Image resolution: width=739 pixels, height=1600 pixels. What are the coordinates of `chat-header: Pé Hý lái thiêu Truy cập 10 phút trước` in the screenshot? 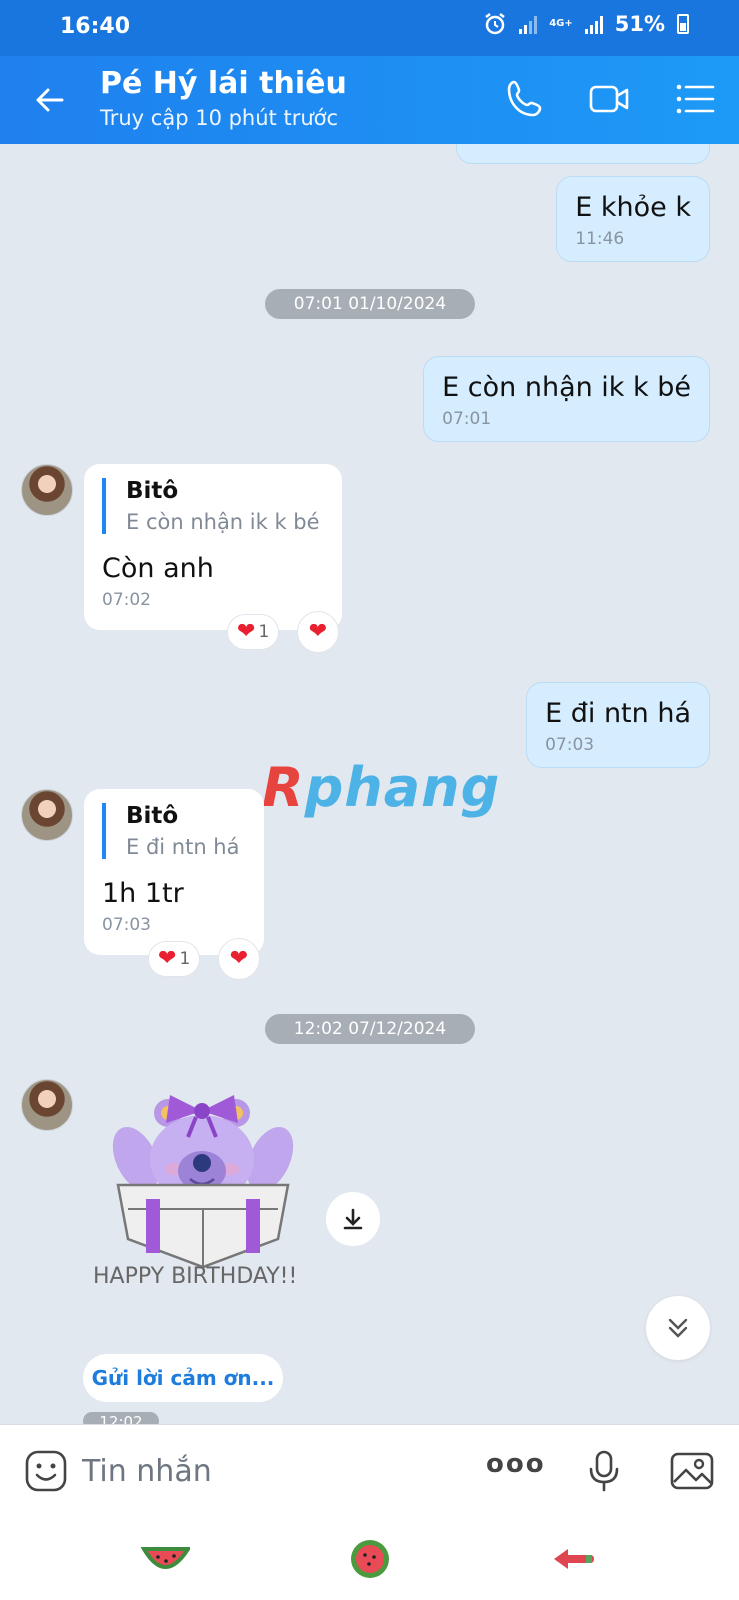 It's located at (369, 100).